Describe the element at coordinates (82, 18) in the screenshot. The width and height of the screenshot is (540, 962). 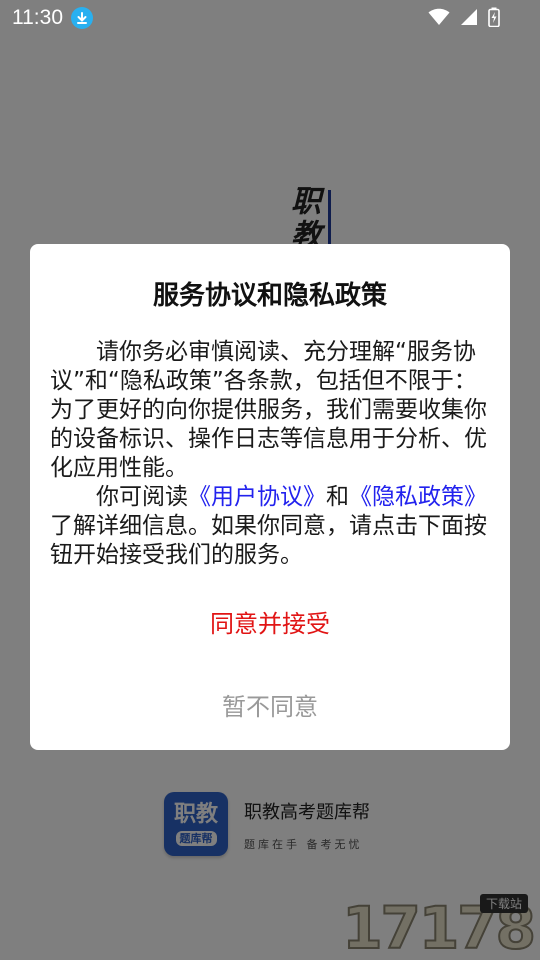
I see `download-icon` at that location.